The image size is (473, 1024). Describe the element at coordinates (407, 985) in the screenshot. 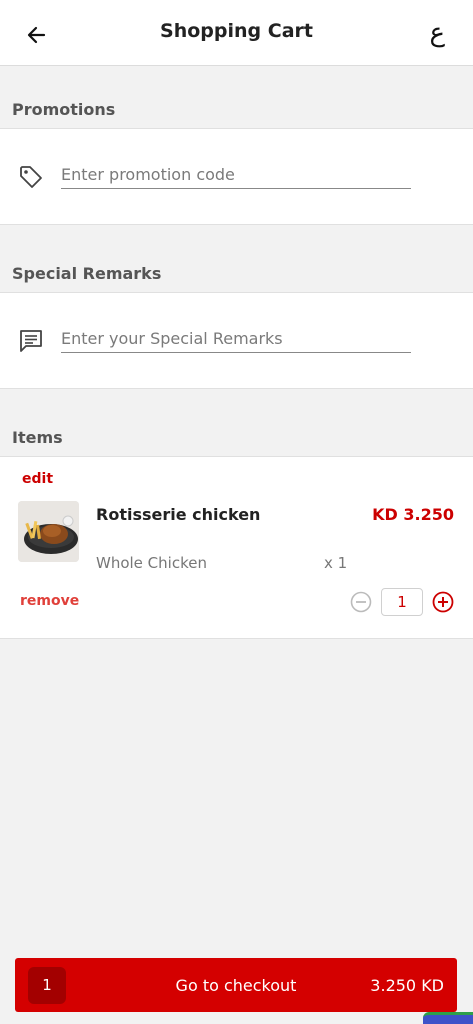

I see `checkout-total: 3.250 KD` at that location.